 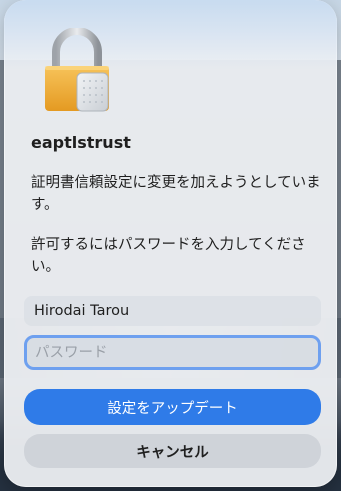 What do you see at coordinates (172, 451) in the screenshot?
I see `cancel-button: キャンセル` at bounding box center [172, 451].